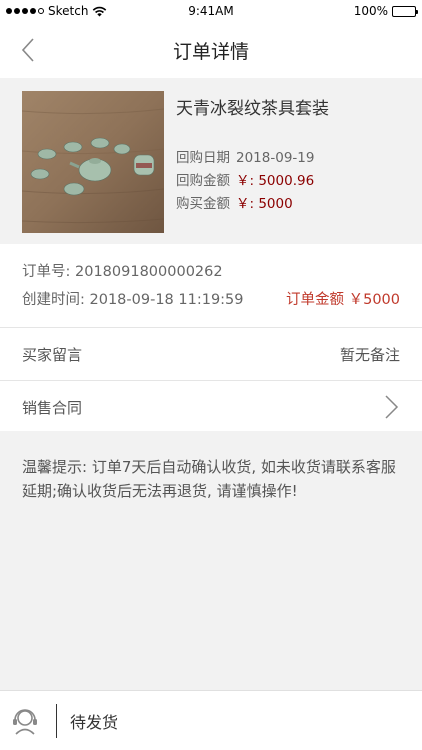  Describe the element at coordinates (149, 272) in the screenshot. I see `order-number-value: 2018091800000262` at that location.